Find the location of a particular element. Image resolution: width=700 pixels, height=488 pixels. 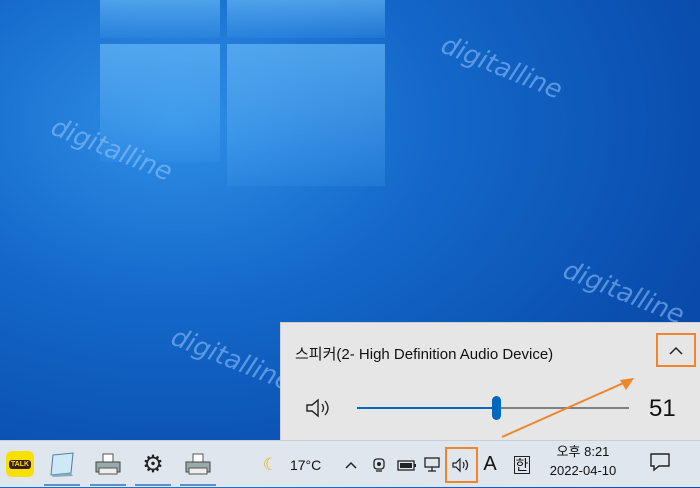

audio-device-label: 스피커(2- High Definition Audio Device) is located at coordinates (424, 354).